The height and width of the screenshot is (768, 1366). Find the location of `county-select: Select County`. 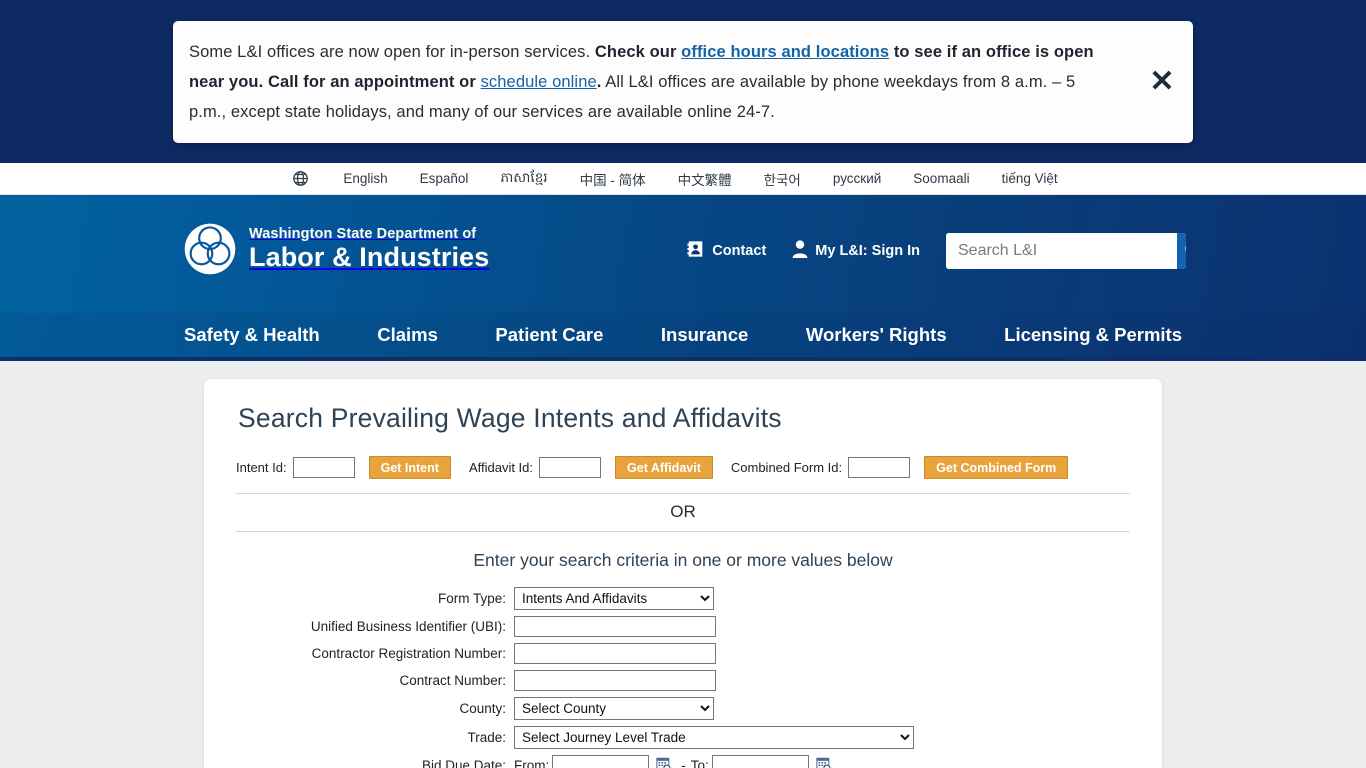

county-select: Select County is located at coordinates (614, 708).